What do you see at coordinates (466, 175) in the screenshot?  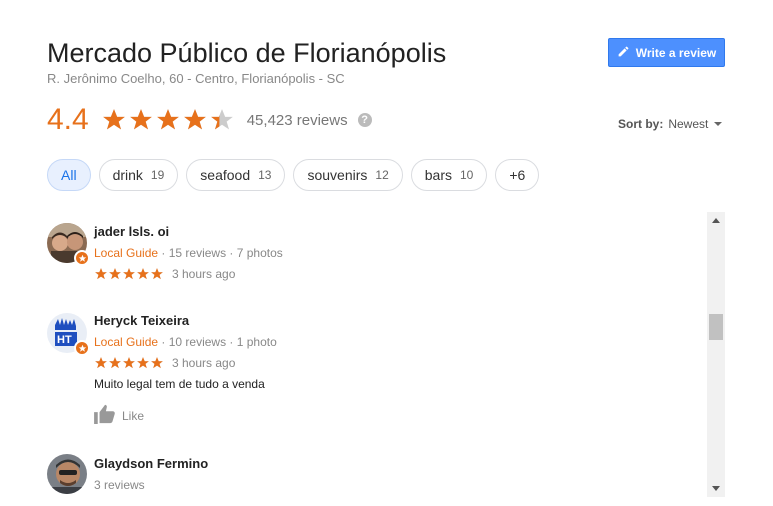 I see `chip-count: 10` at bounding box center [466, 175].